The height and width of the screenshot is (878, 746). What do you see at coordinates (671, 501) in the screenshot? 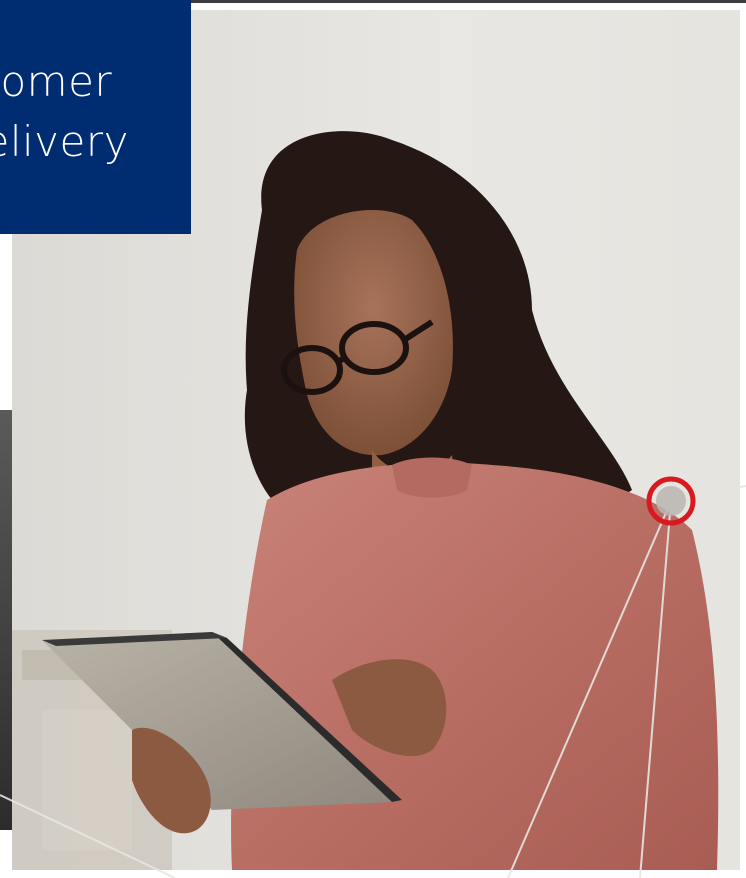
I see `hotspot-ring-icon` at bounding box center [671, 501].